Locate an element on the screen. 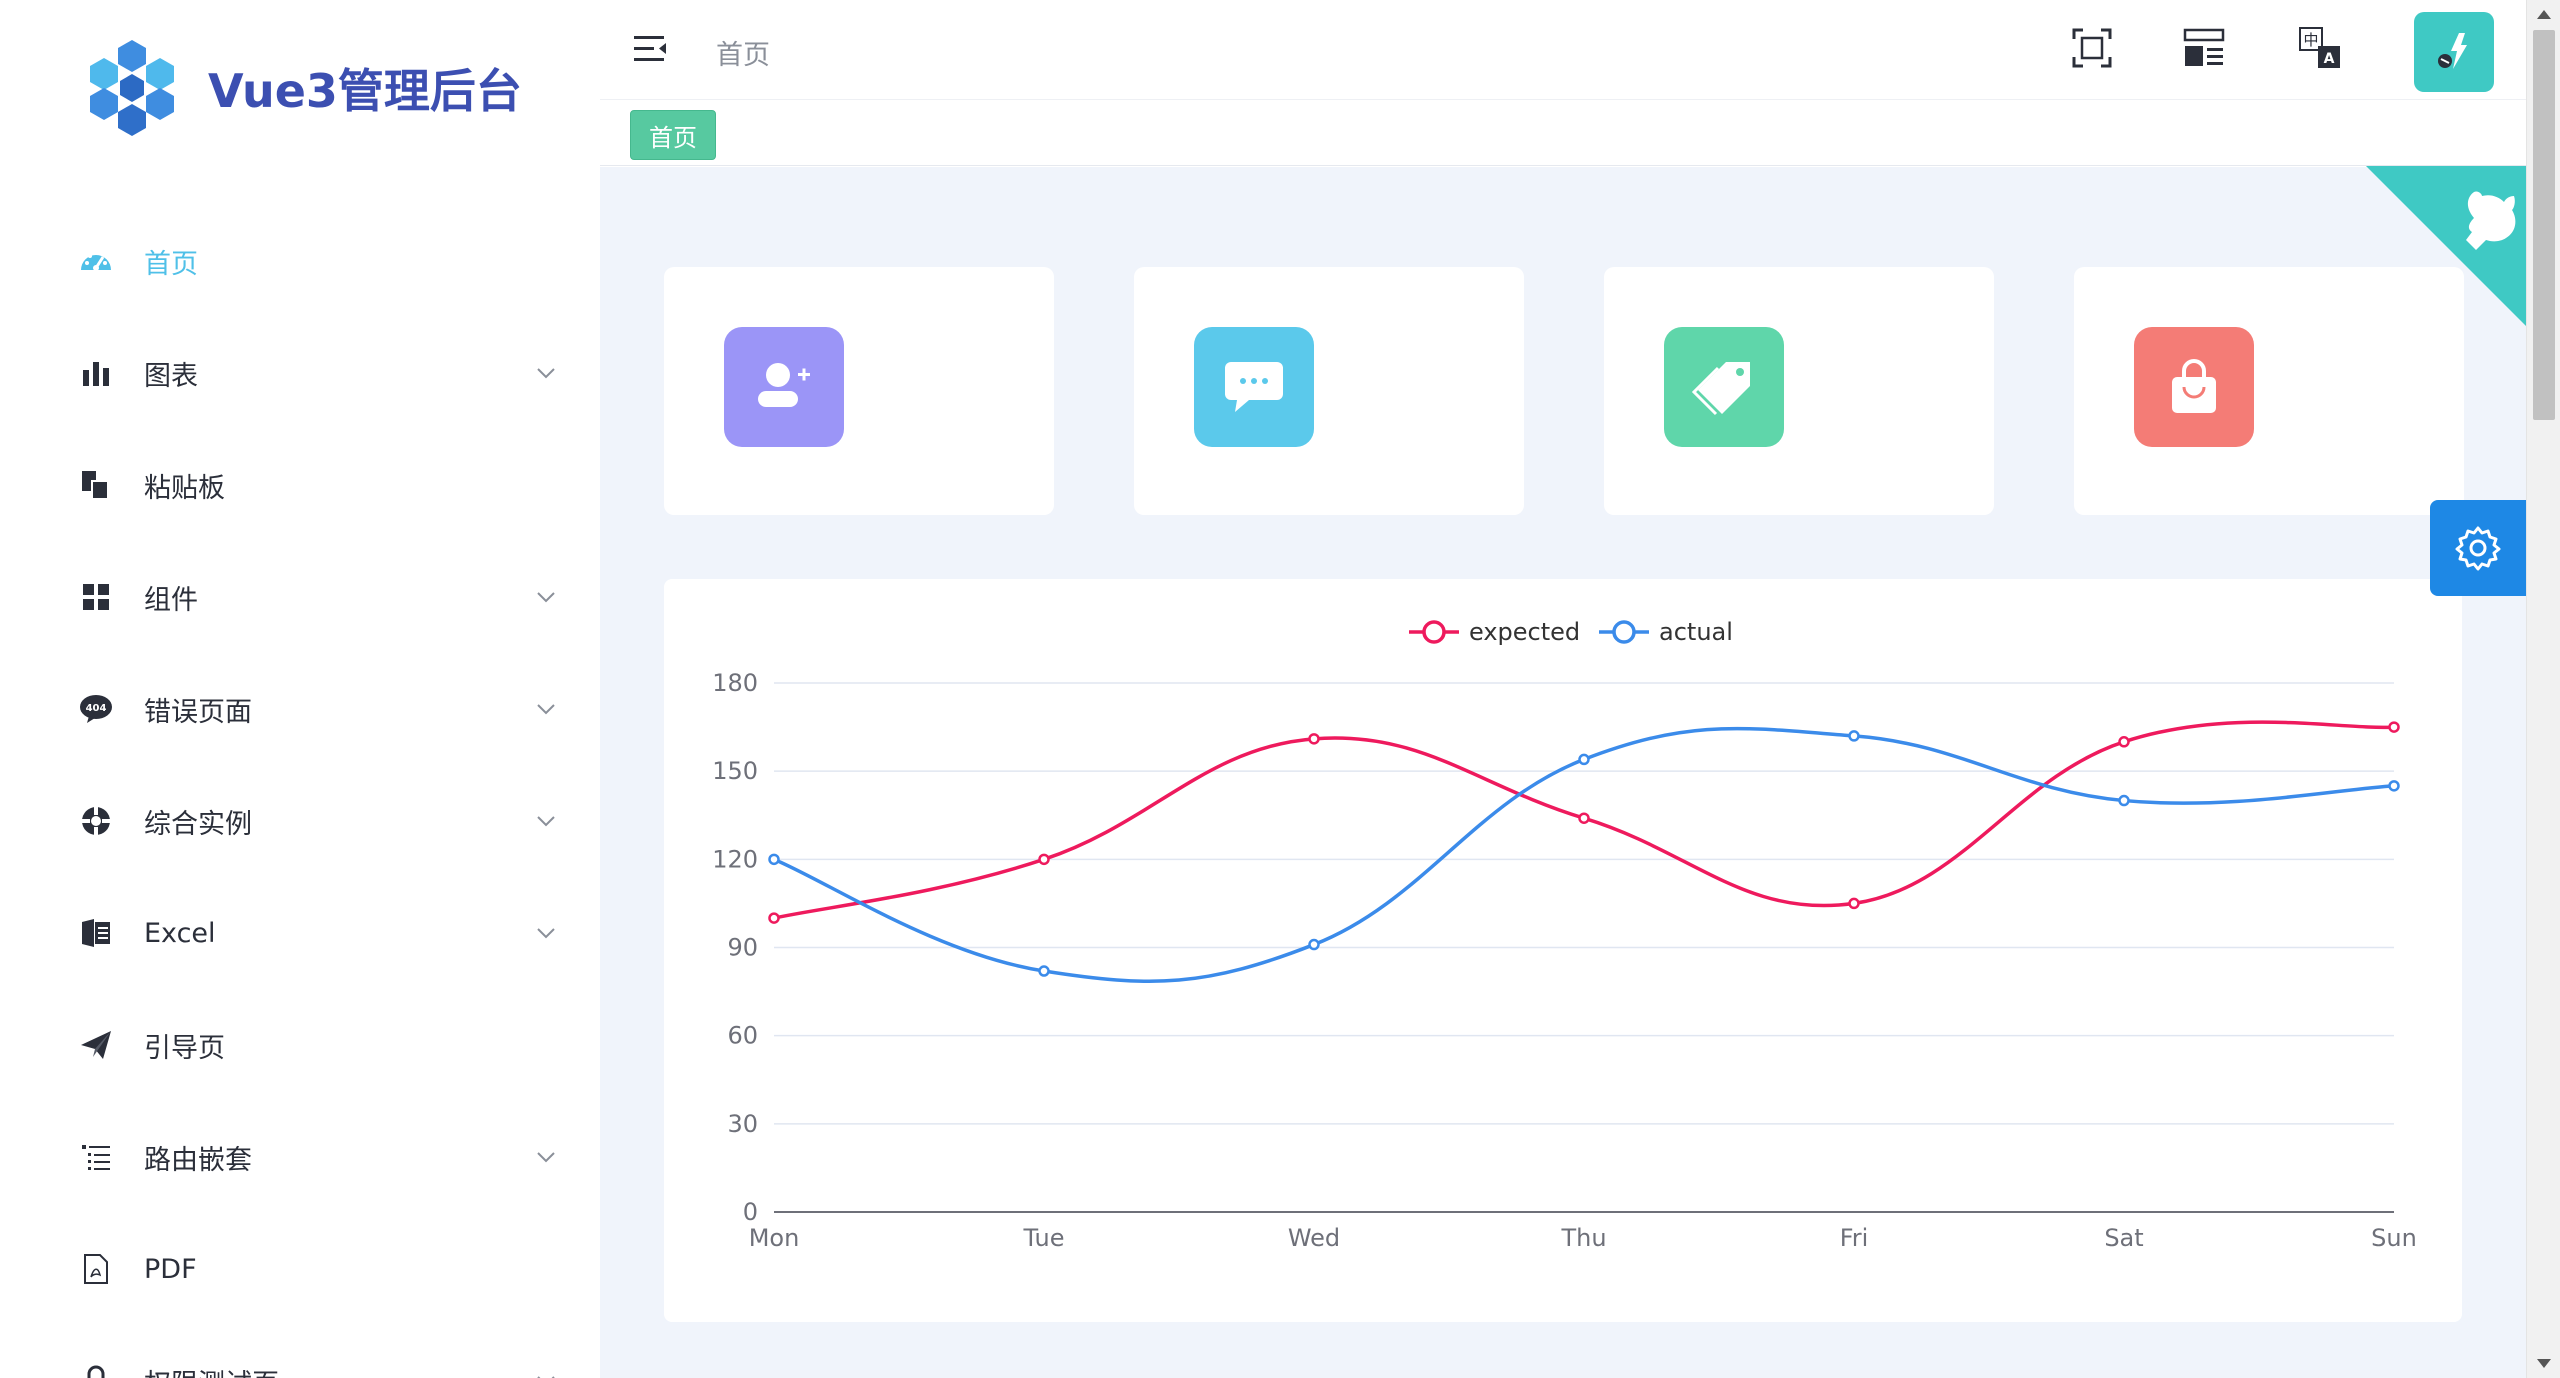  sidebar-item-label: 综合实例 is located at coordinates (198, 824).